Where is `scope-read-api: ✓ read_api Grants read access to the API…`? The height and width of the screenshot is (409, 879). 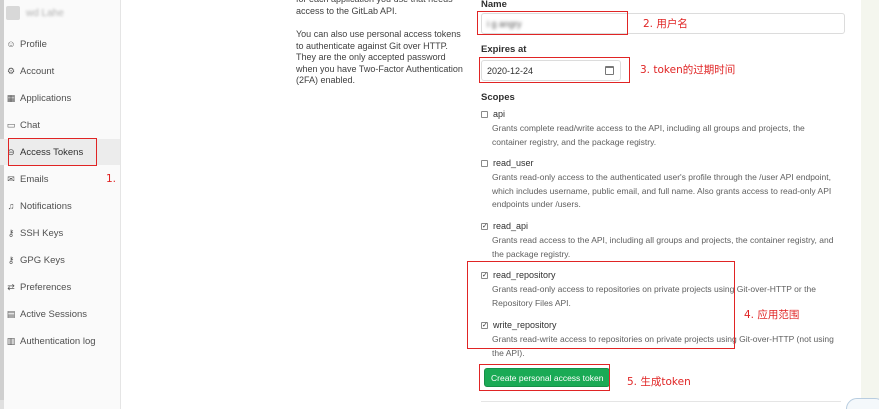 scope-read-api: ✓ read_api Grants read access to the API… is located at coordinates (661, 240).